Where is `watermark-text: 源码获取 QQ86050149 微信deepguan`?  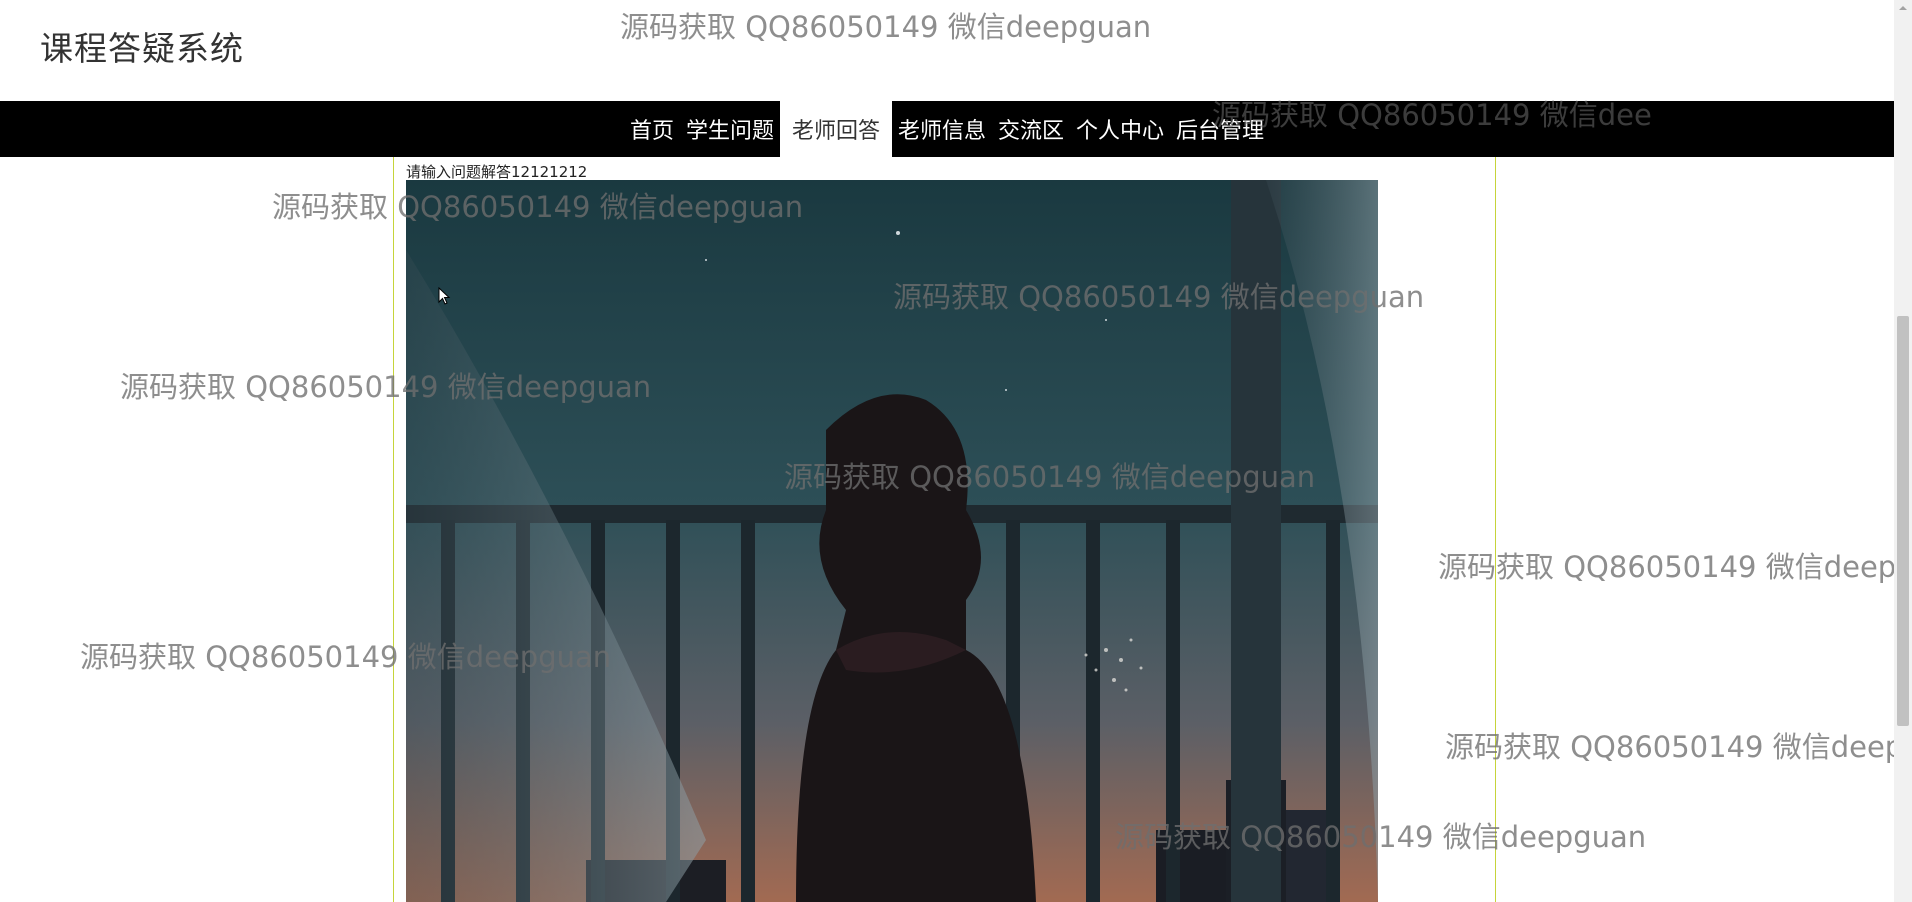 watermark-text: 源码获取 QQ86050149 微信deepguan is located at coordinates (886, 27).